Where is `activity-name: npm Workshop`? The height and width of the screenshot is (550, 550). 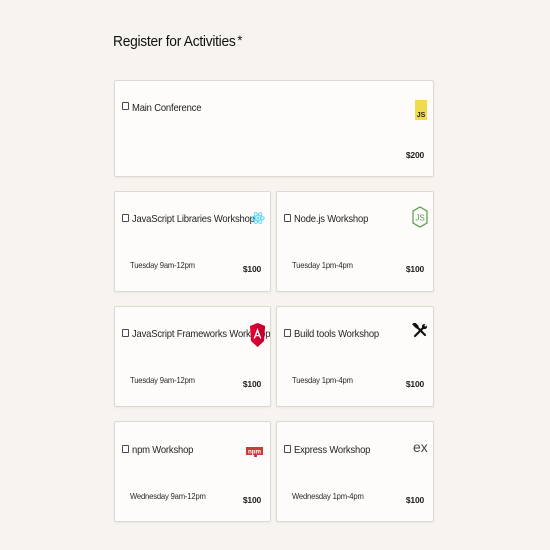 activity-name: npm Workshop is located at coordinates (163, 450).